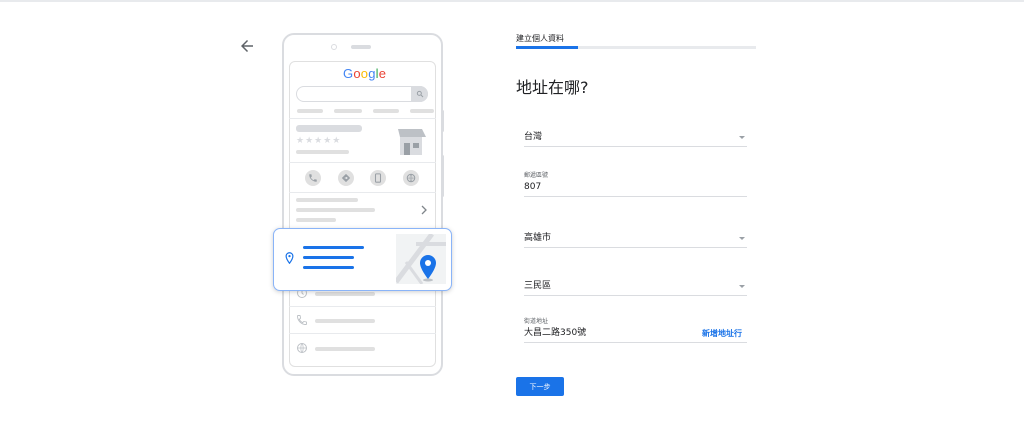 The image size is (1024, 439). What do you see at coordinates (533, 187) in the screenshot?
I see `postal-value: 807` at bounding box center [533, 187].